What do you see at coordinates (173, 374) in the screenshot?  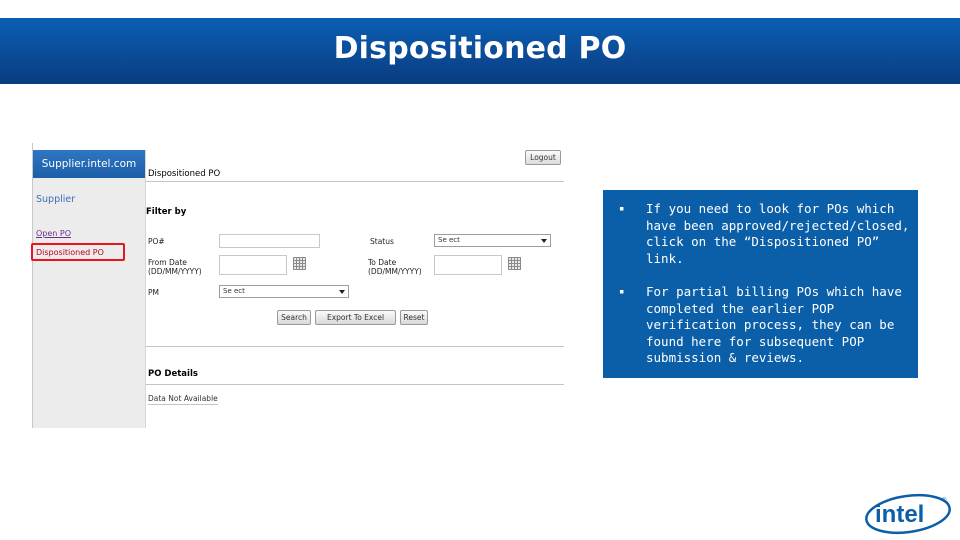 I see `po-details-heading: PO Details` at bounding box center [173, 374].